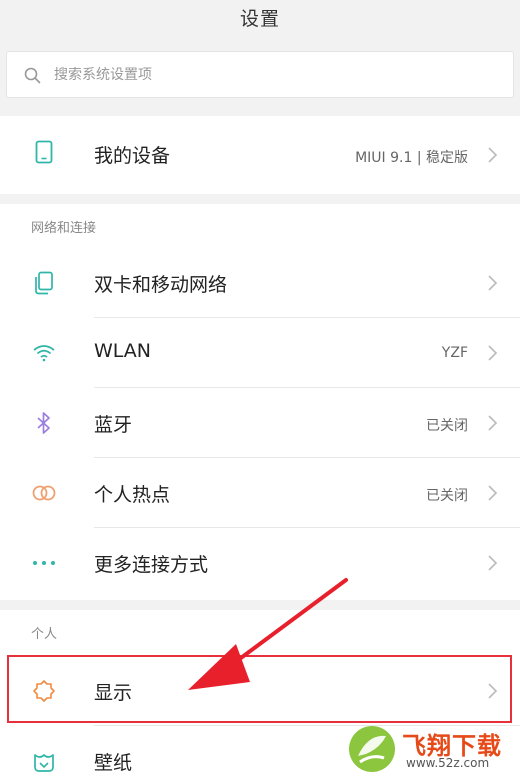 The image size is (520, 777). Describe the element at coordinates (260, 226) in the screenshot. I see `network-section-header: 网络和连接` at that location.